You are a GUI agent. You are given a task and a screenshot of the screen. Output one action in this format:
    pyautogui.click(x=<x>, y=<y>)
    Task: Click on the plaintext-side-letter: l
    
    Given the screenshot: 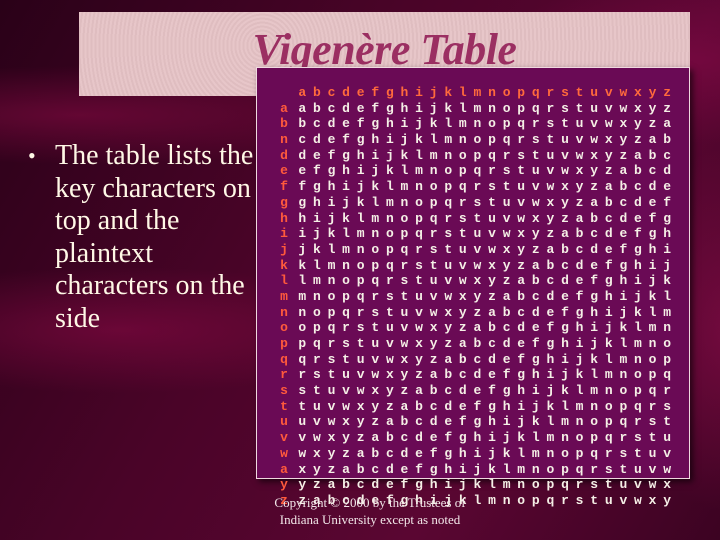 What is the action you would take?
    pyautogui.click(x=284, y=281)
    